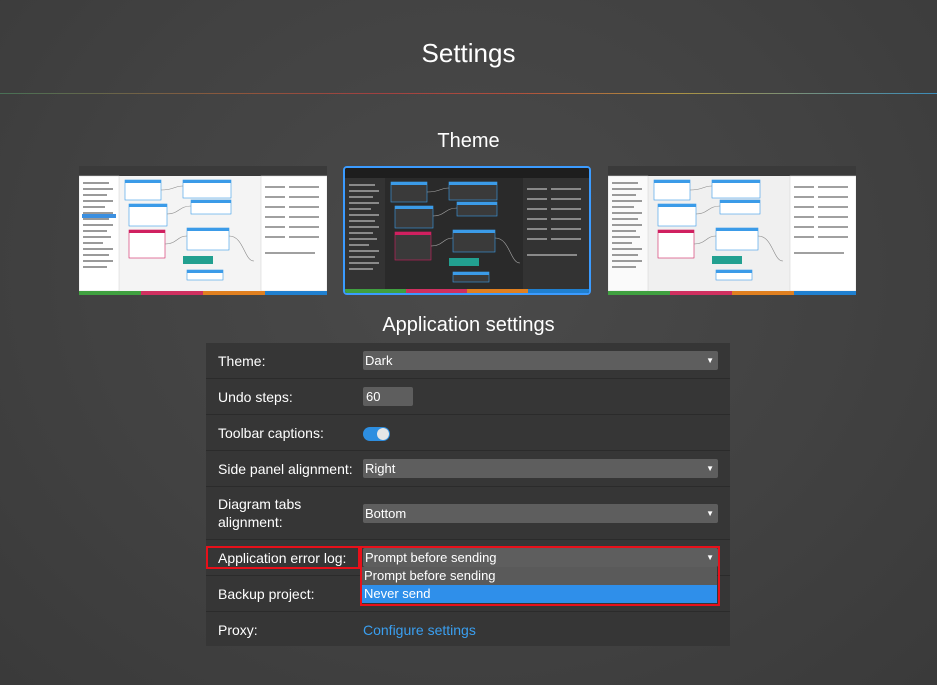  I want to click on error-log-label: Application error log:, so click(282, 558).